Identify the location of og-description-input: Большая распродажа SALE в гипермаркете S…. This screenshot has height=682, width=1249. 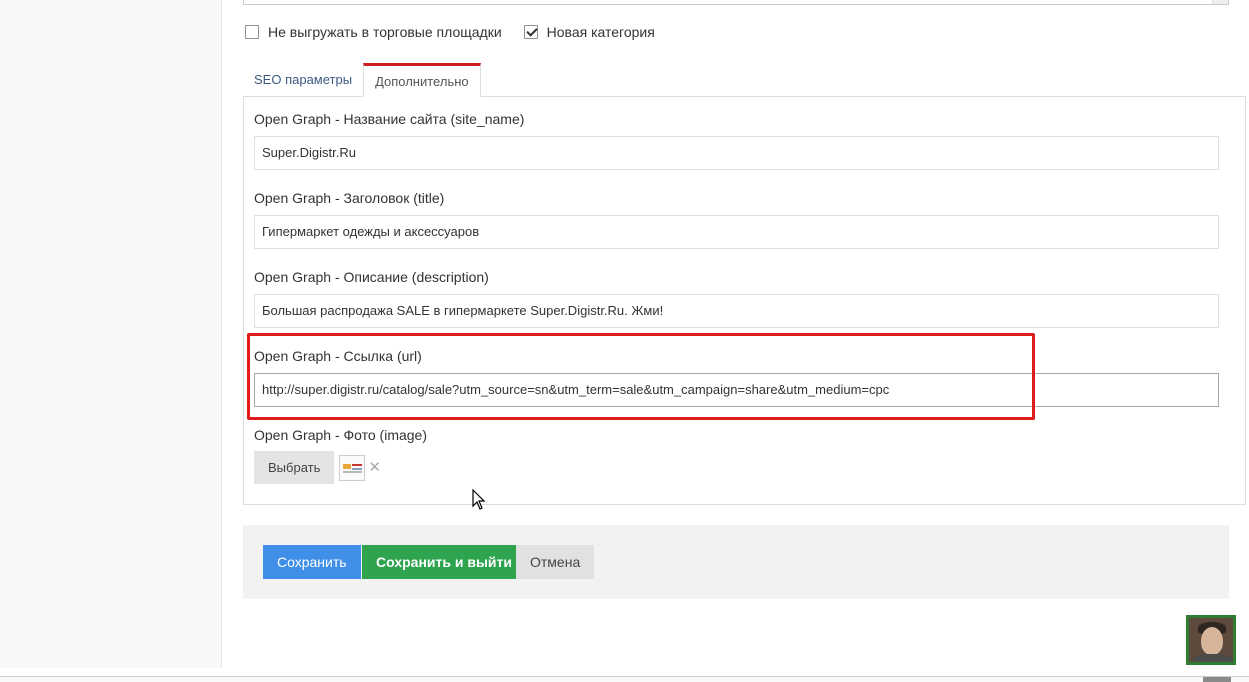
(736, 311).